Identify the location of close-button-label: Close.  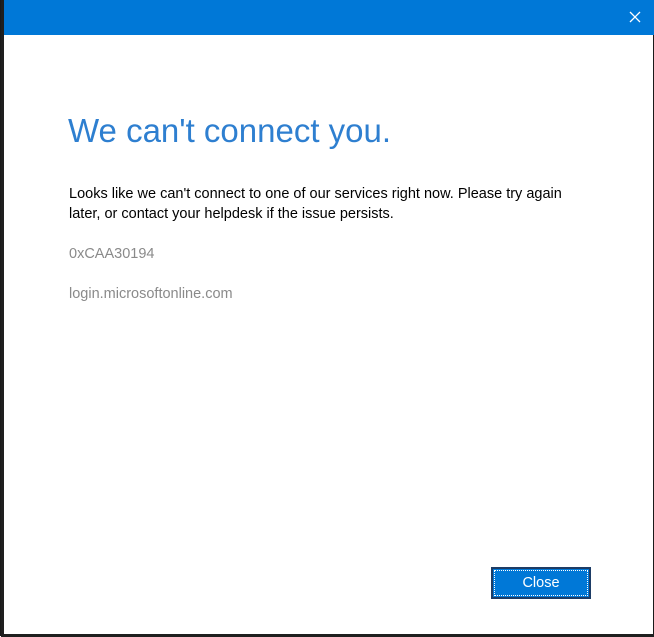
(541, 583).